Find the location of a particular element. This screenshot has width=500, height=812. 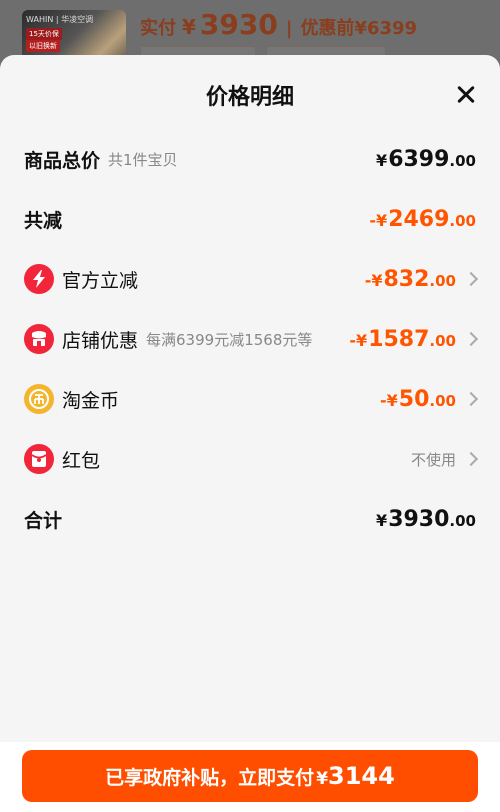

row-price: ¥ 3930 .00 is located at coordinates (426, 519).